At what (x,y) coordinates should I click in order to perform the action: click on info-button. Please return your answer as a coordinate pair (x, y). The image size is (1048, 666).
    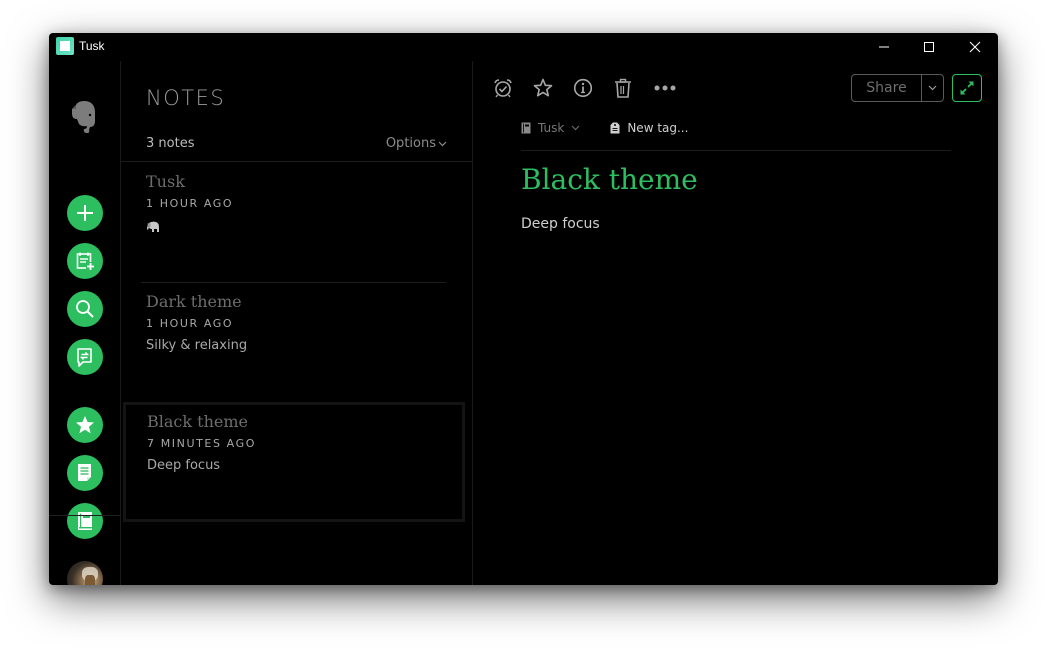
    Looking at the image, I should click on (583, 88).